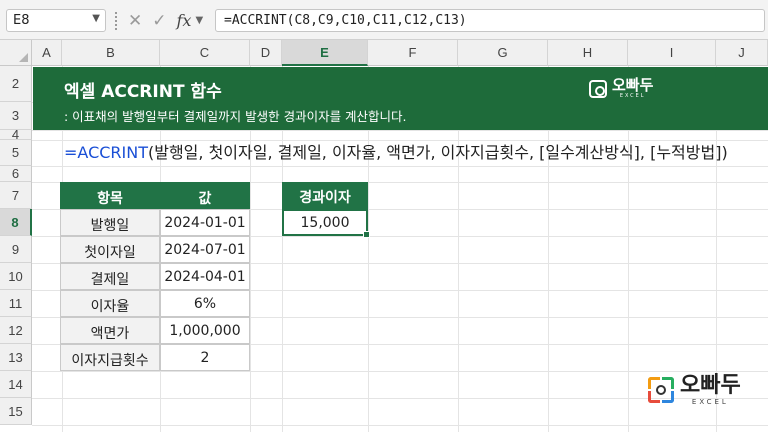 The width and height of the screenshot is (768, 432). Describe the element at coordinates (326, 223) in the screenshot. I see `result-cell-e8: 15,000` at that location.